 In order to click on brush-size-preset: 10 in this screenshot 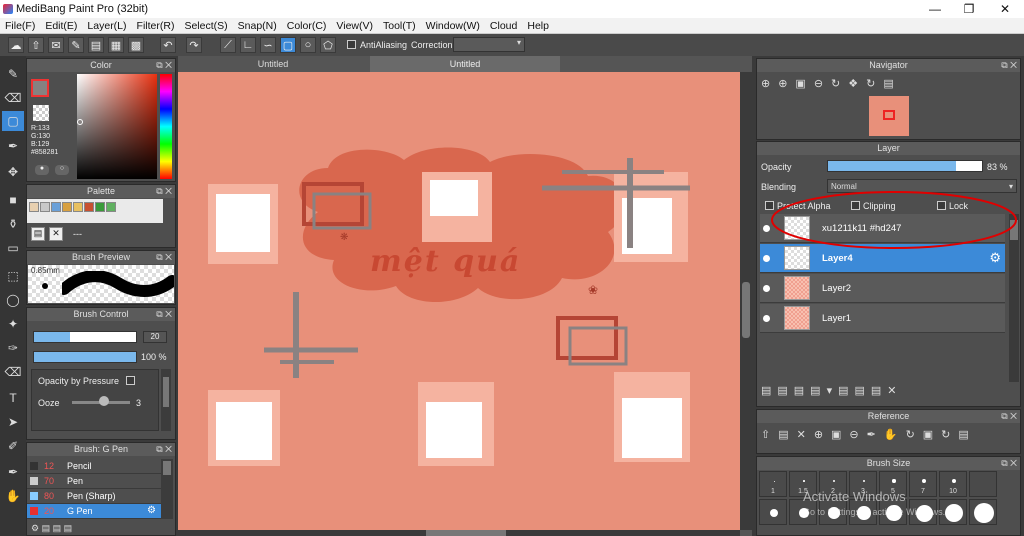, I will do `click(953, 484)`.